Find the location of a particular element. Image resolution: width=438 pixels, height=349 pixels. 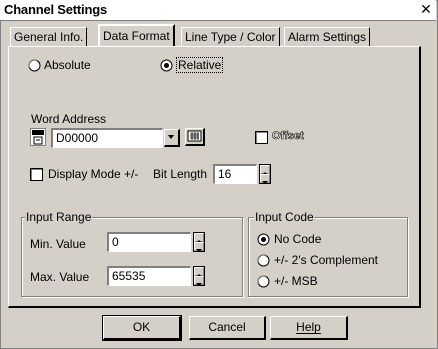

twos-complement-label: +/- 2's Complement is located at coordinates (326, 260).